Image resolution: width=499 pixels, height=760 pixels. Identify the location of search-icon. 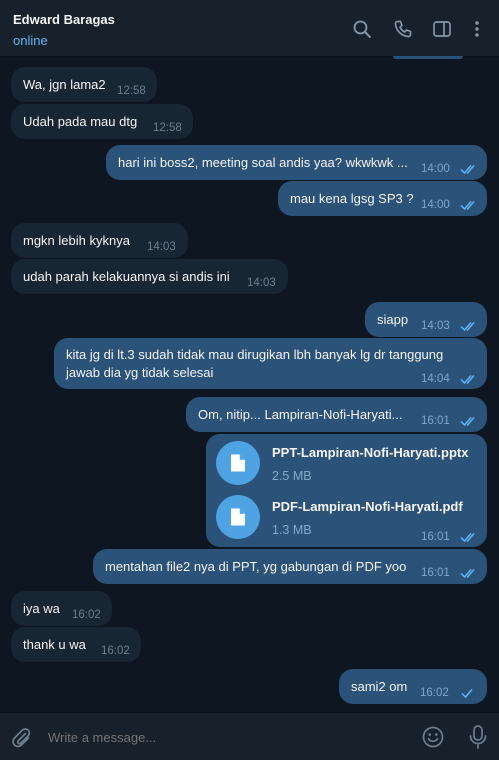
(362, 29).